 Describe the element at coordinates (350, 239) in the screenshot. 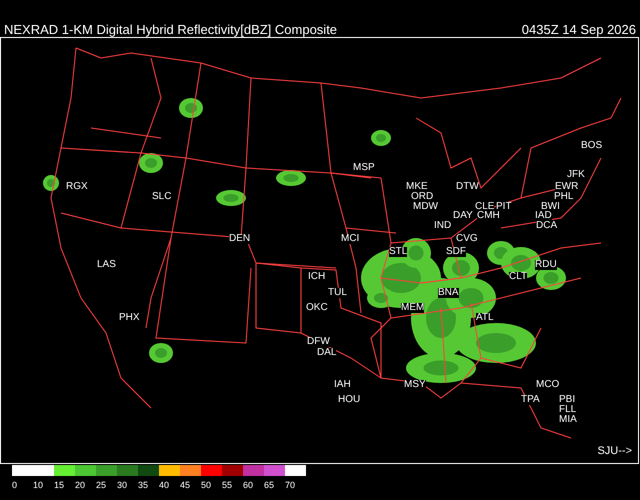

I see `city-label: MCI` at that location.